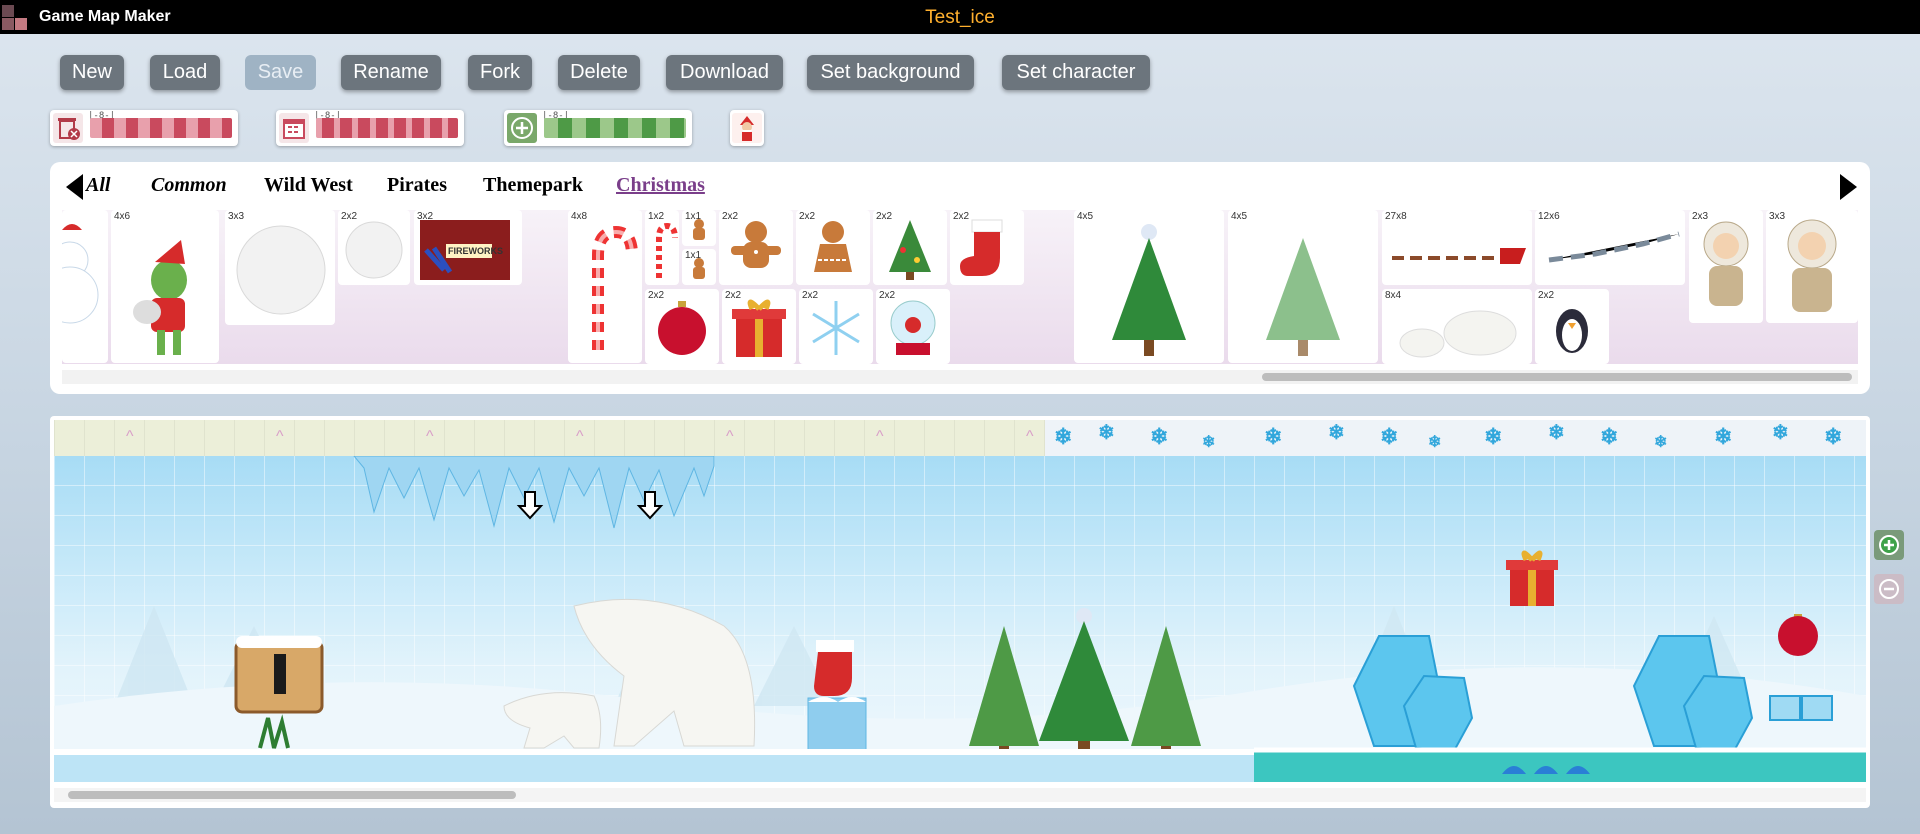  I want to click on xmas-trees, so click(1085, 682).